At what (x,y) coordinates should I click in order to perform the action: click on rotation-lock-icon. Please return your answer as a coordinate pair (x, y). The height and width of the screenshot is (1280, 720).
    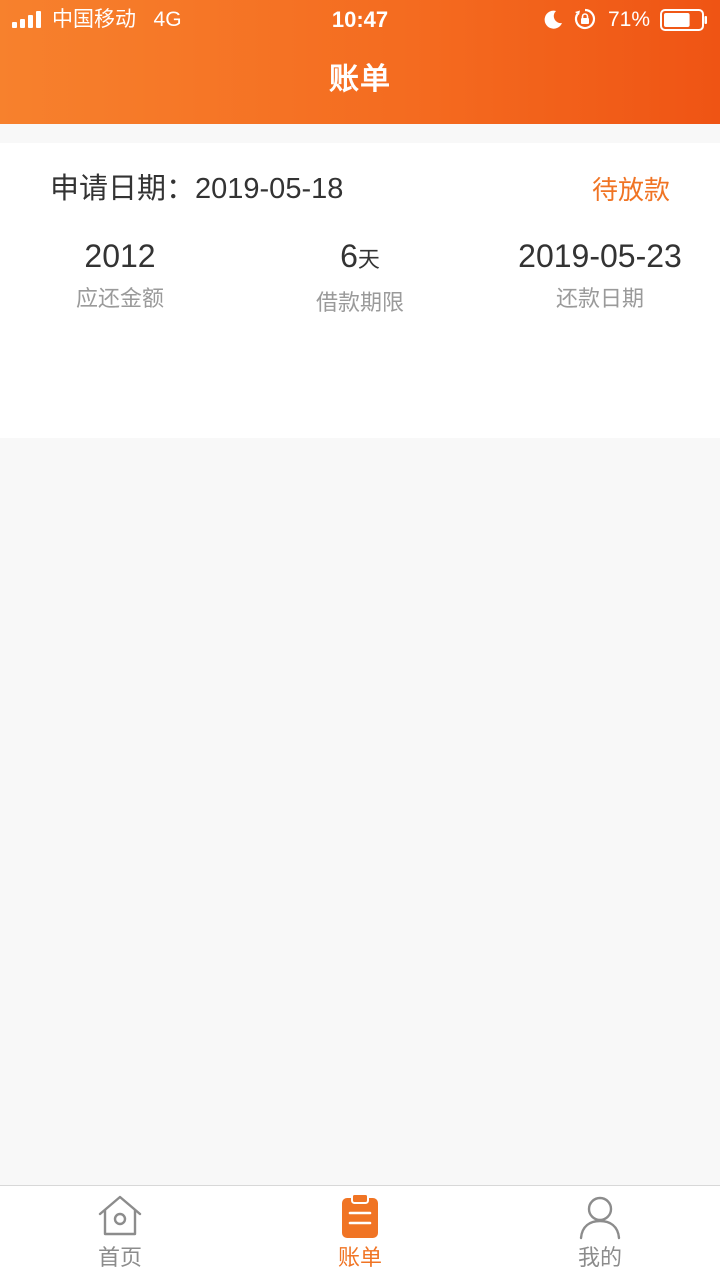
    Looking at the image, I should click on (585, 19).